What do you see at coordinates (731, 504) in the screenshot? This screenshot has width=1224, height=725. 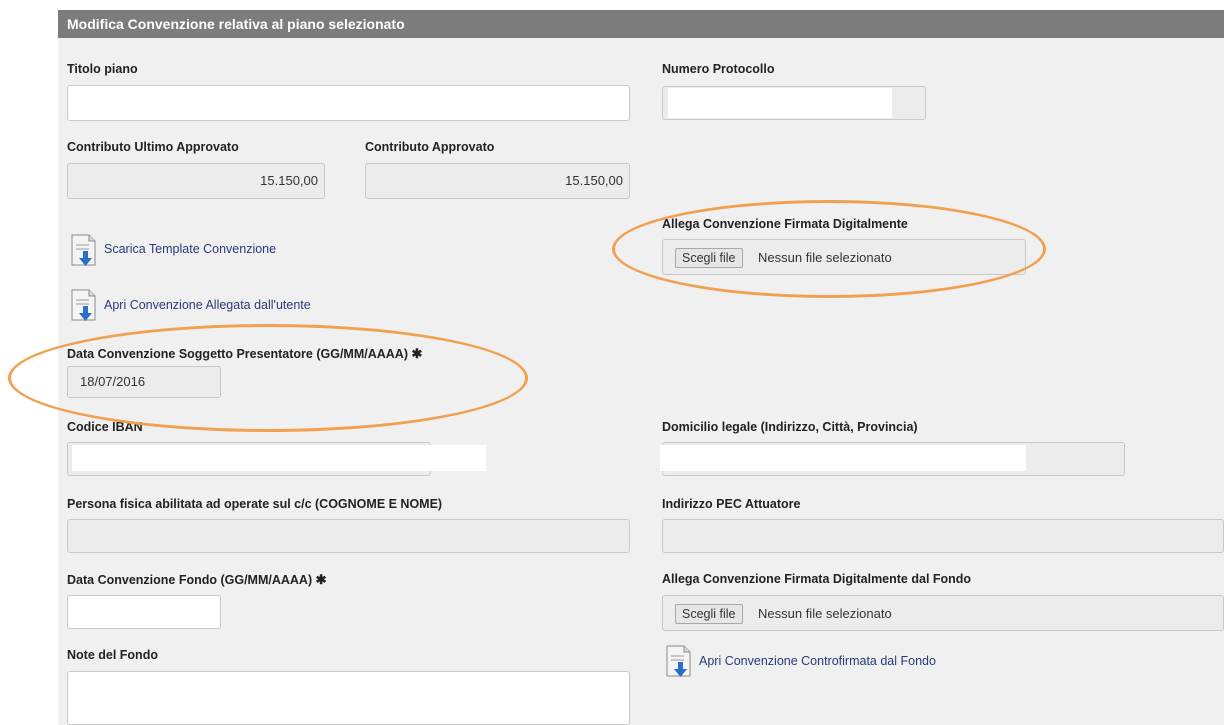 I see `indirizzo-pec-label: Indirizzo PEC Attuatore` at bounding box center [731, 504].